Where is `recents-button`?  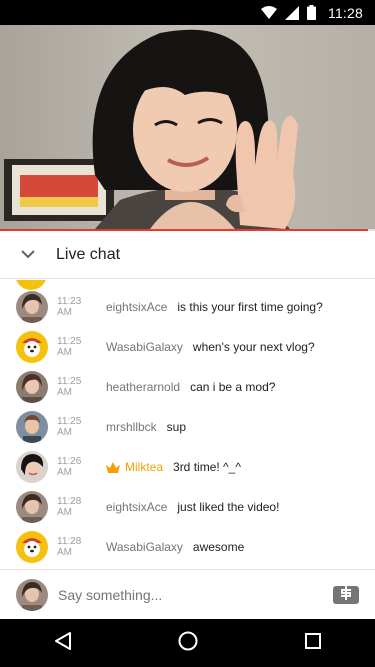
recents-button is located at coordinates (313, 643).